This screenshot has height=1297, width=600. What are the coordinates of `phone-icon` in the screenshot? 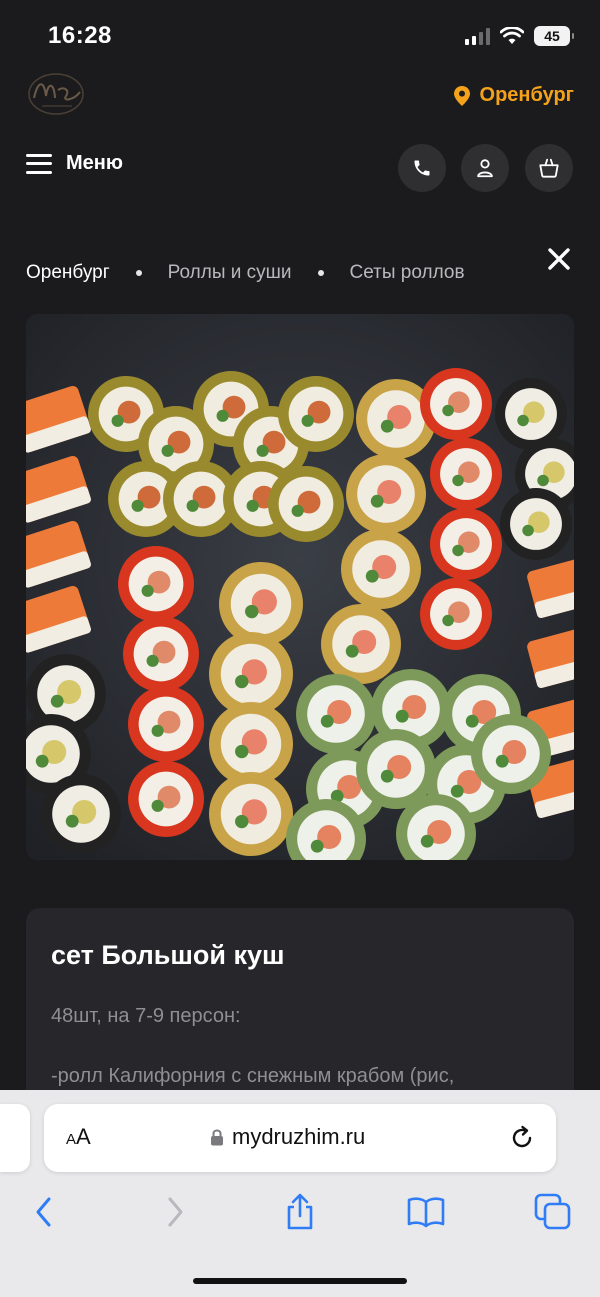 It's located at (422, 168).